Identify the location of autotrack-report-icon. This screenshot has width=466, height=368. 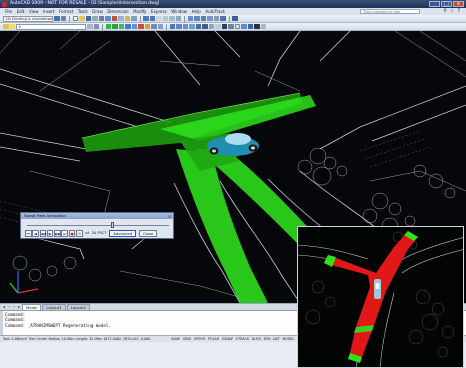
(147, 26).